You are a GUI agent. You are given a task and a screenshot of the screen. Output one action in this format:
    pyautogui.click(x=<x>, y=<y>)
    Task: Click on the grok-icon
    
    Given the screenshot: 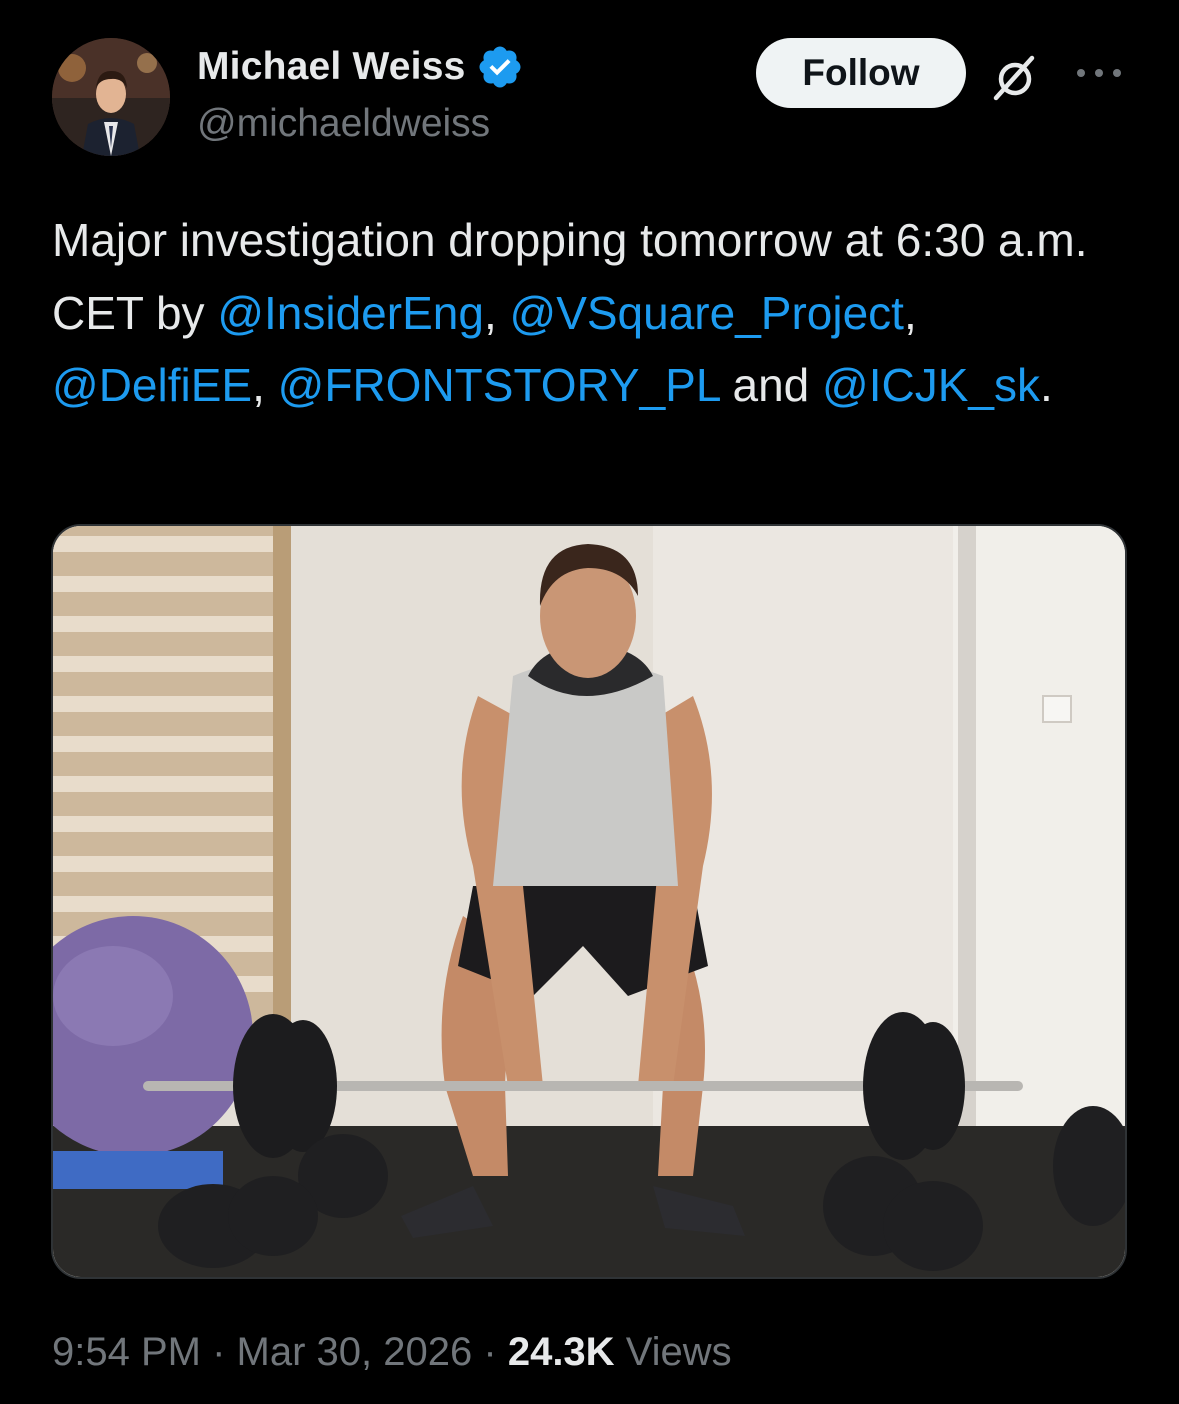 What is the action you would take?
    pyautogui.click(x=1015, y=77)
    